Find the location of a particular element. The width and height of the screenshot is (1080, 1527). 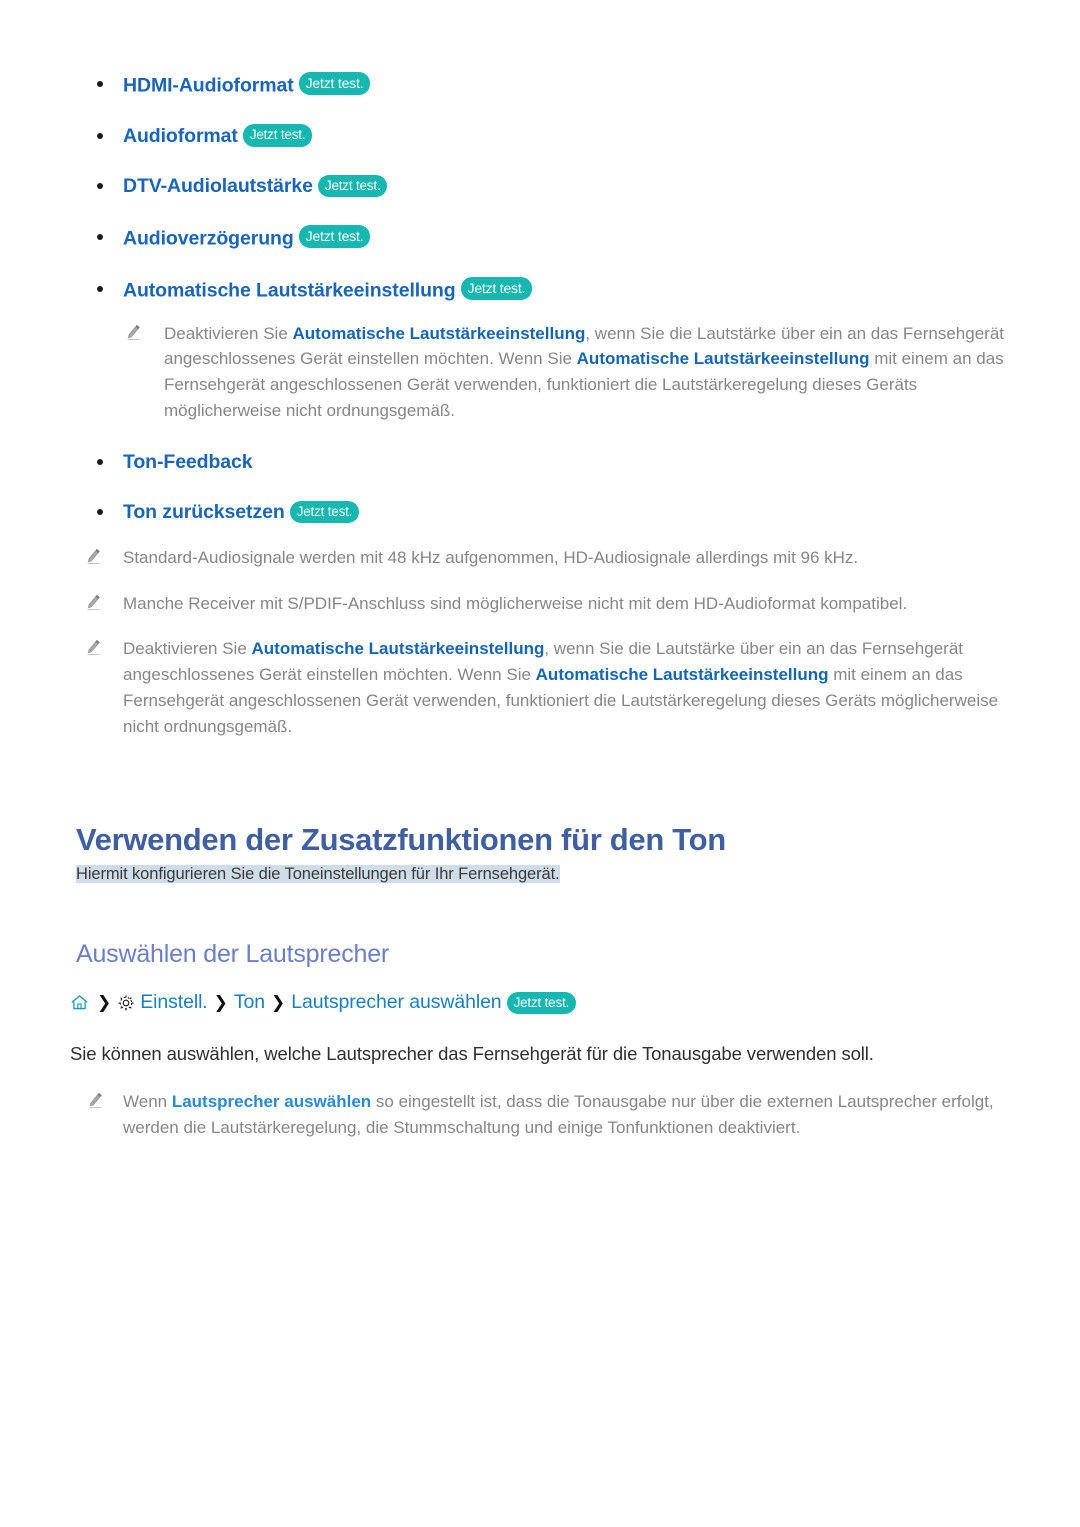

breadcrumb-item-ton: Ton is located at coordinates (249, 1002).